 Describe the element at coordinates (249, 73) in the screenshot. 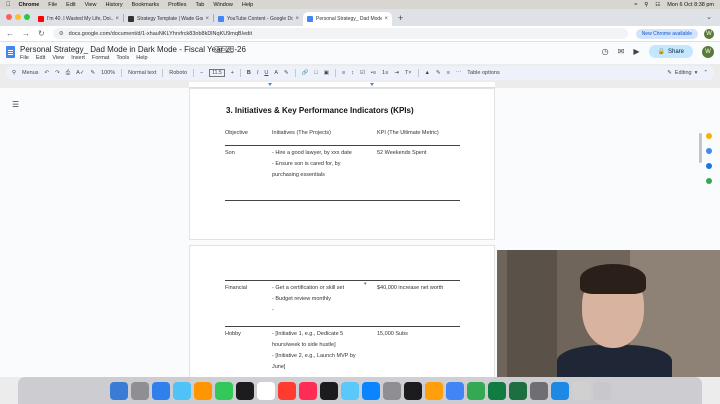

I see `bold-icon: B` at that location.